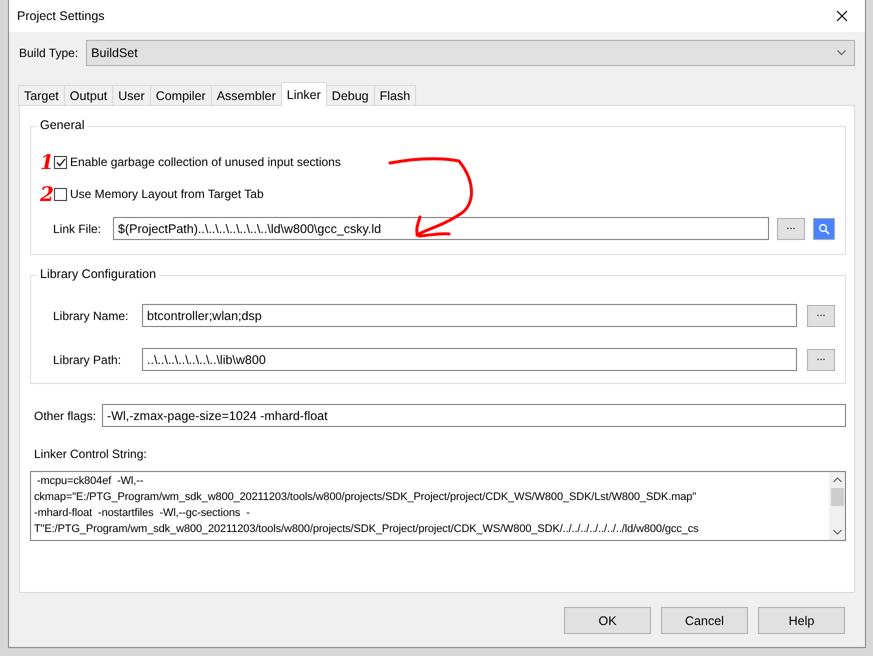 The image size is (873, 656). I want to click on annotation-mark: 2, so click(47, 194).